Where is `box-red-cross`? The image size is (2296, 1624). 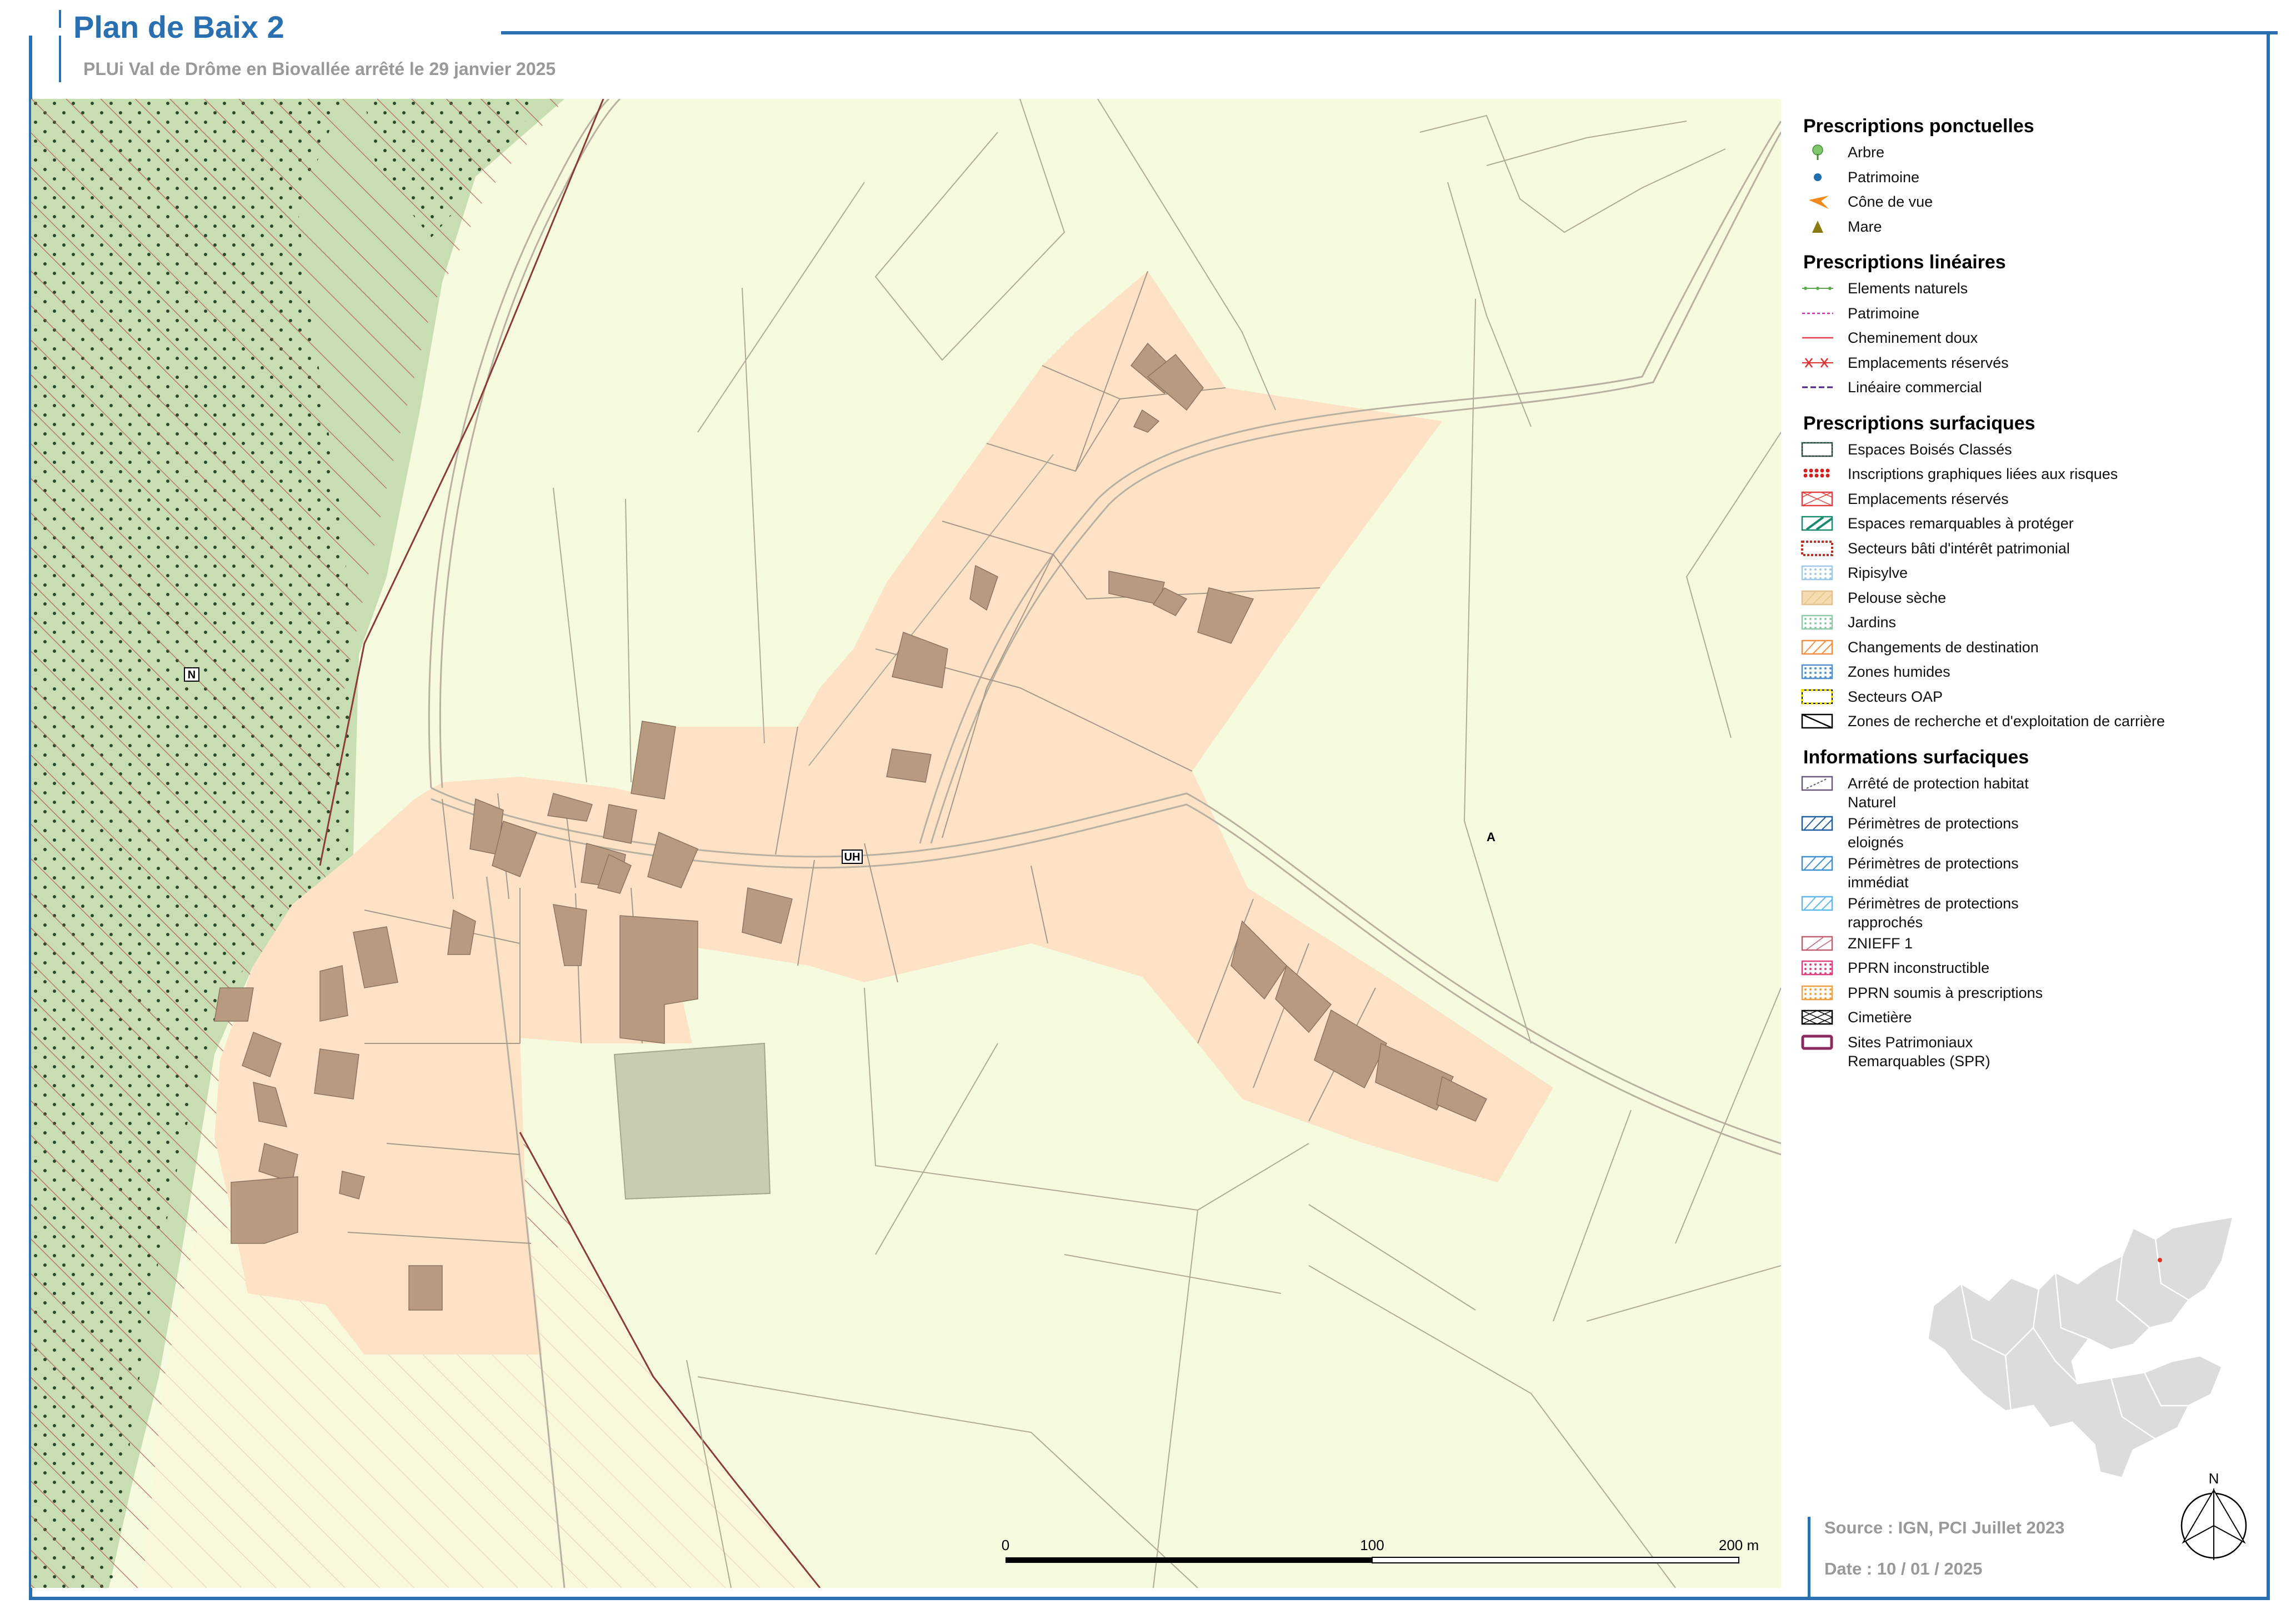 box-red-cross is located at coordinates (1817, 498).